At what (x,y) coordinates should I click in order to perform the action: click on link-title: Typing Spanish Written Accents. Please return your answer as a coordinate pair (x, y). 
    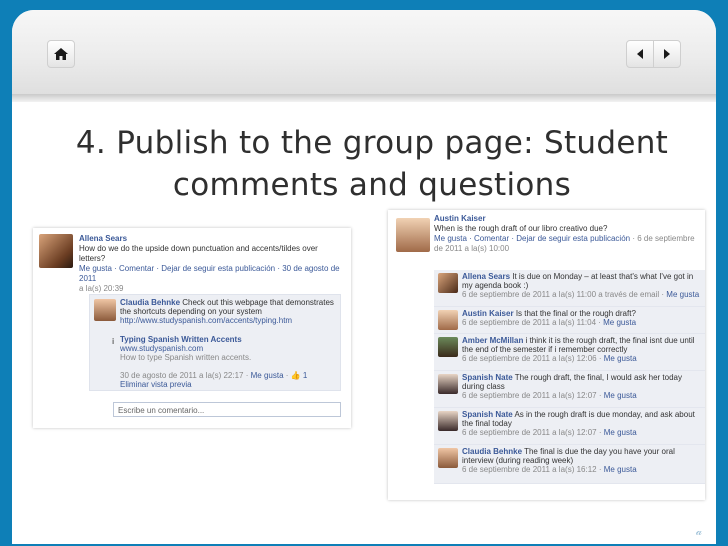
    Looking at the image, I should click on (228, 339).